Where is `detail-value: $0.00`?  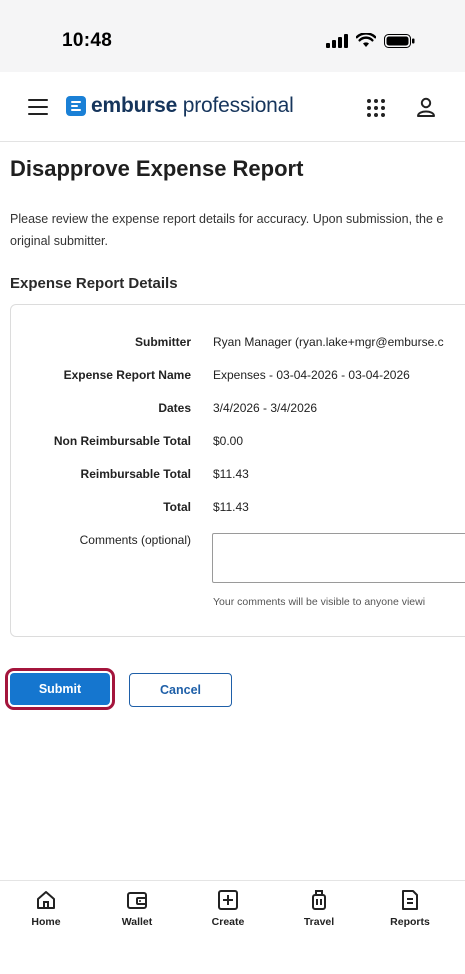 detail-value: $0.00 is located at coordinates (228, 441).